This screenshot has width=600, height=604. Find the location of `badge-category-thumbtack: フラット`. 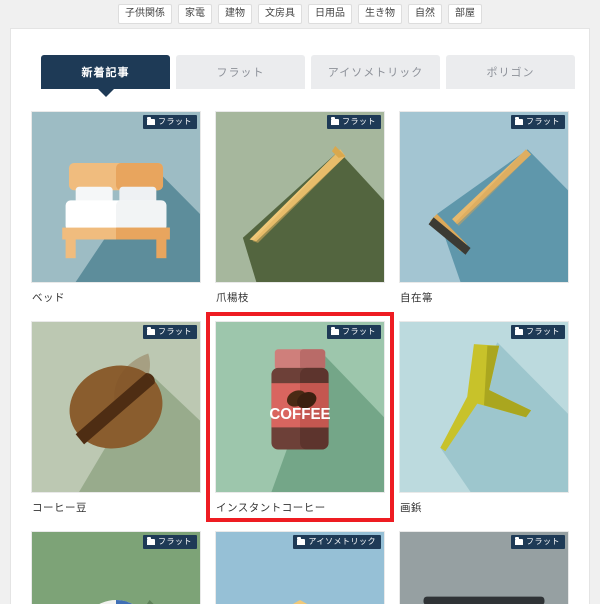

badge-category-thumbtack: フラット is located at coordinates (538, 332).